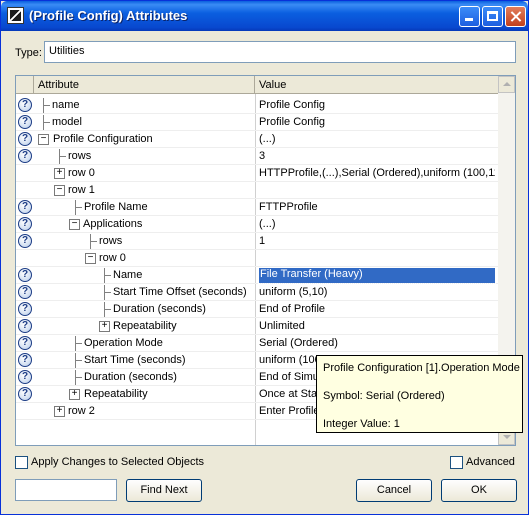 This screenshot has width=529, height=515. Describe the element at coordinates (280, 52) in the screenshot. I see `type-field: Utilities` at that location.